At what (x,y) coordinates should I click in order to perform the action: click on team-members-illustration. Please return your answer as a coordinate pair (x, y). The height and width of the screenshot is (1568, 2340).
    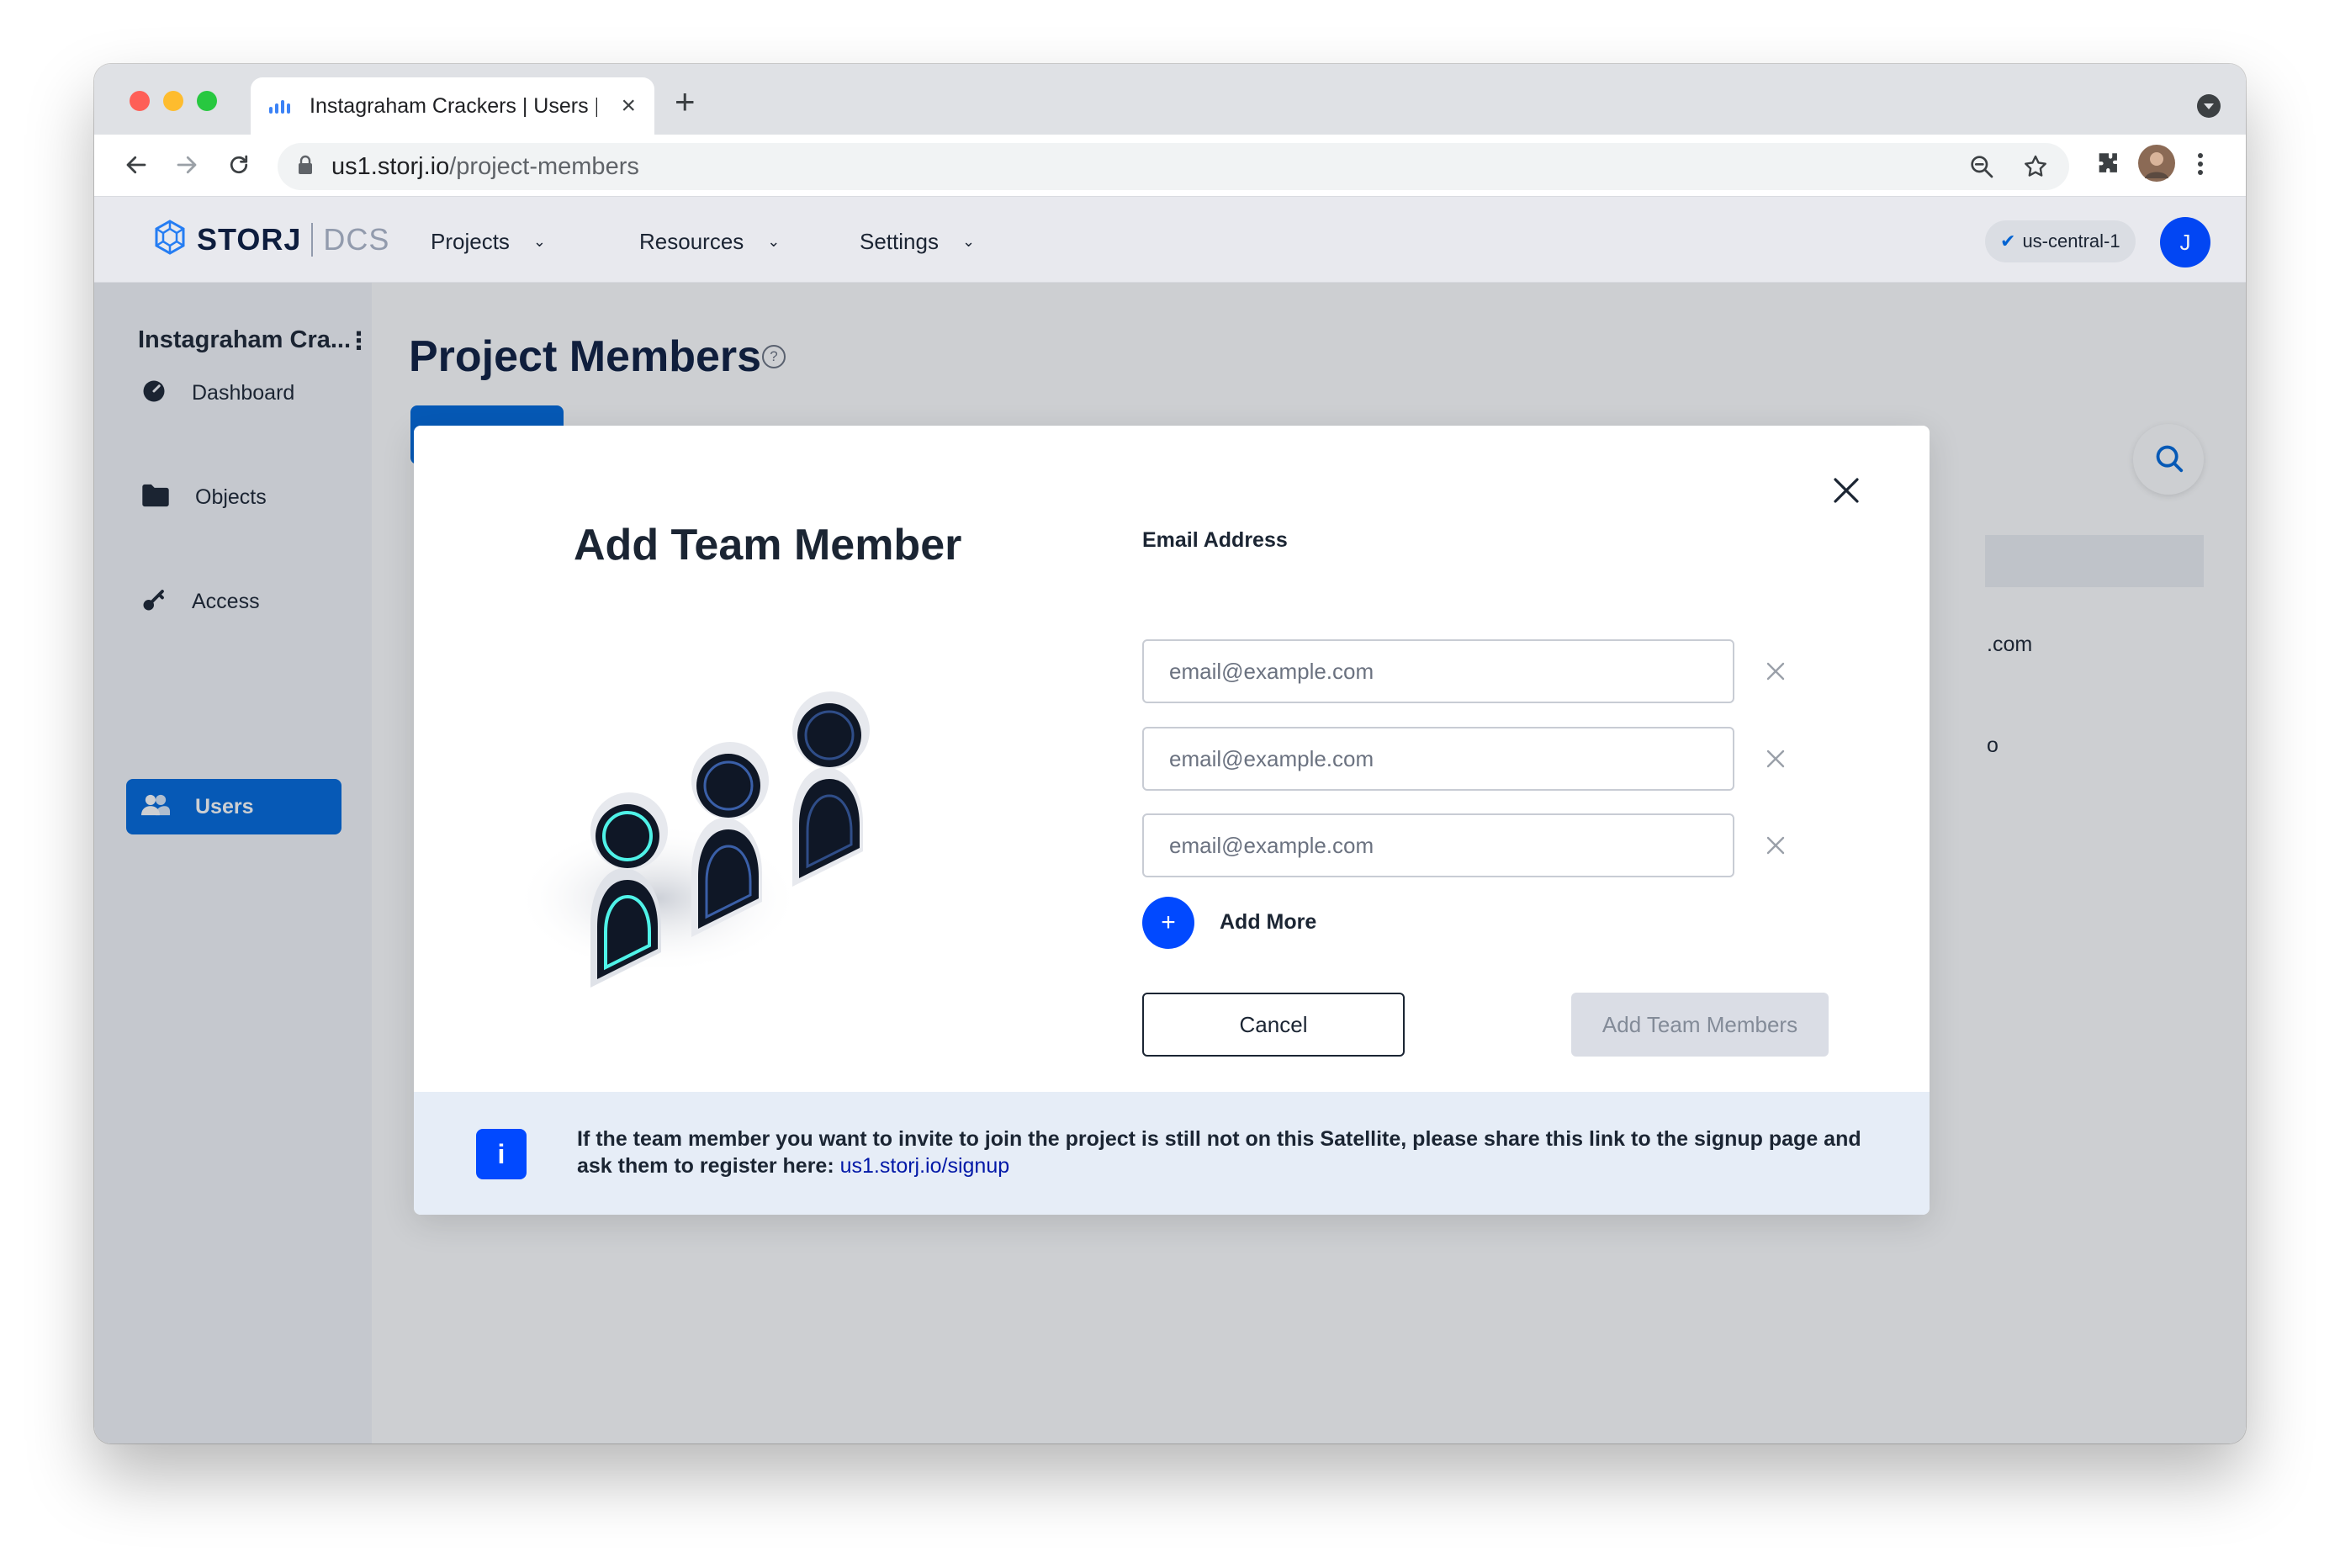
    Looking at the image, I should click on (692, 839).